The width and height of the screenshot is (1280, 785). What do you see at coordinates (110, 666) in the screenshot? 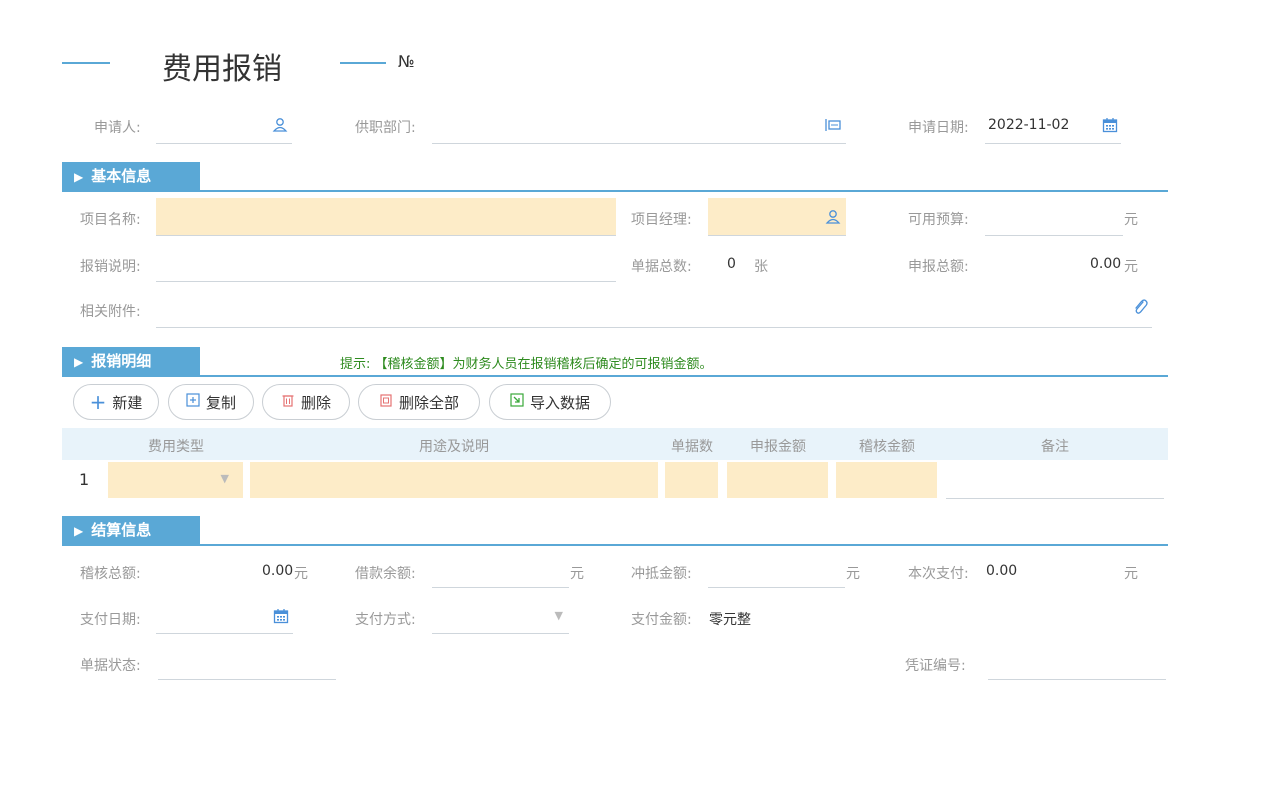
I see `doc-status-label: 单据状态:` at bounding box center [110, 666].